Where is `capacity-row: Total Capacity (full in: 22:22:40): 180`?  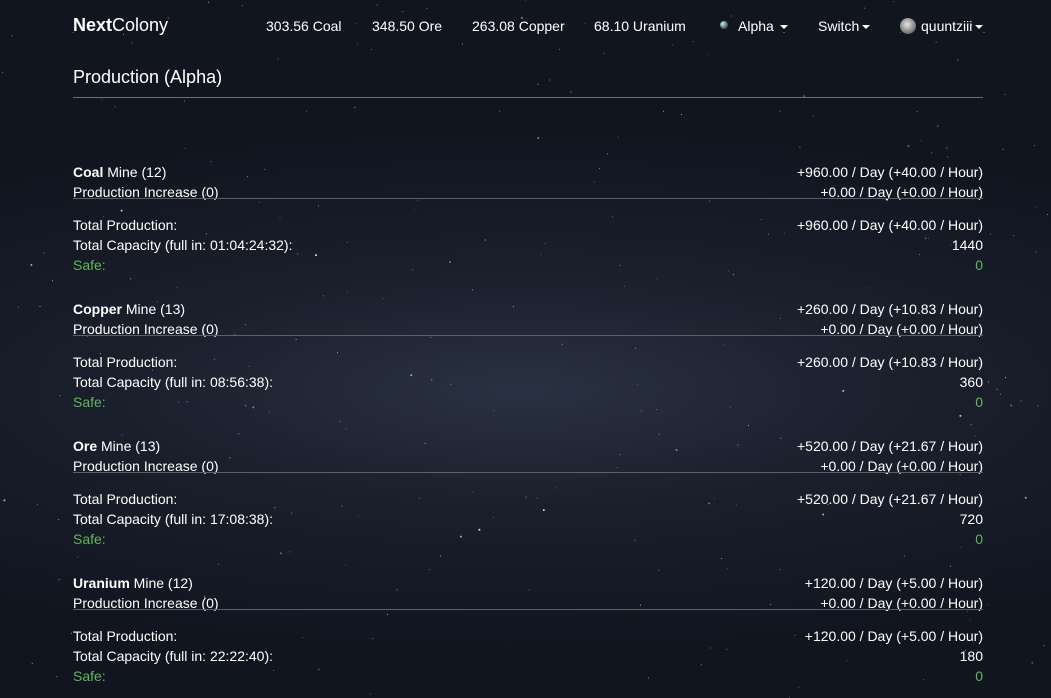
capacity-row: Total Capacity (full in: 22:22:40): 180 is located at coordinates (528, 656).